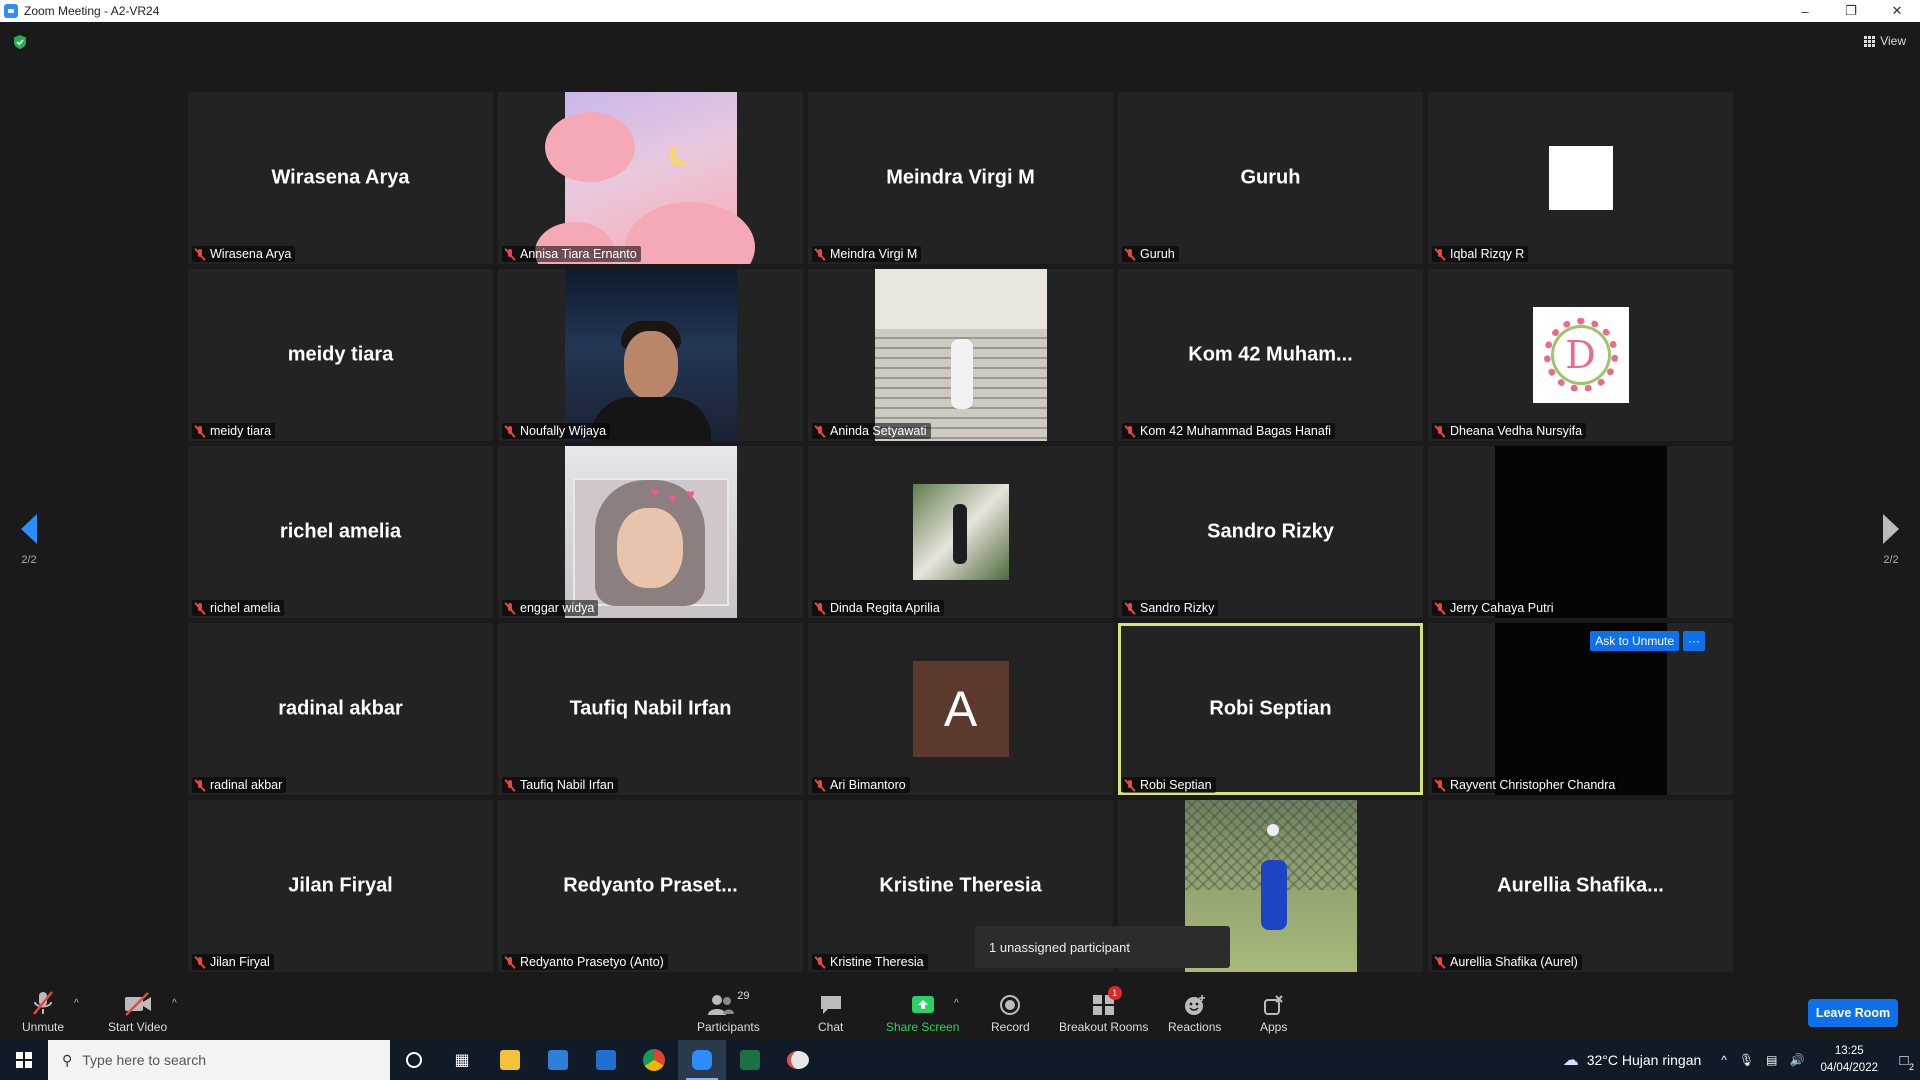  What do you see at coordinates (1897, 11) in the screenshot?
I see `close-button: ✕` at bounding box center [1897, 11].